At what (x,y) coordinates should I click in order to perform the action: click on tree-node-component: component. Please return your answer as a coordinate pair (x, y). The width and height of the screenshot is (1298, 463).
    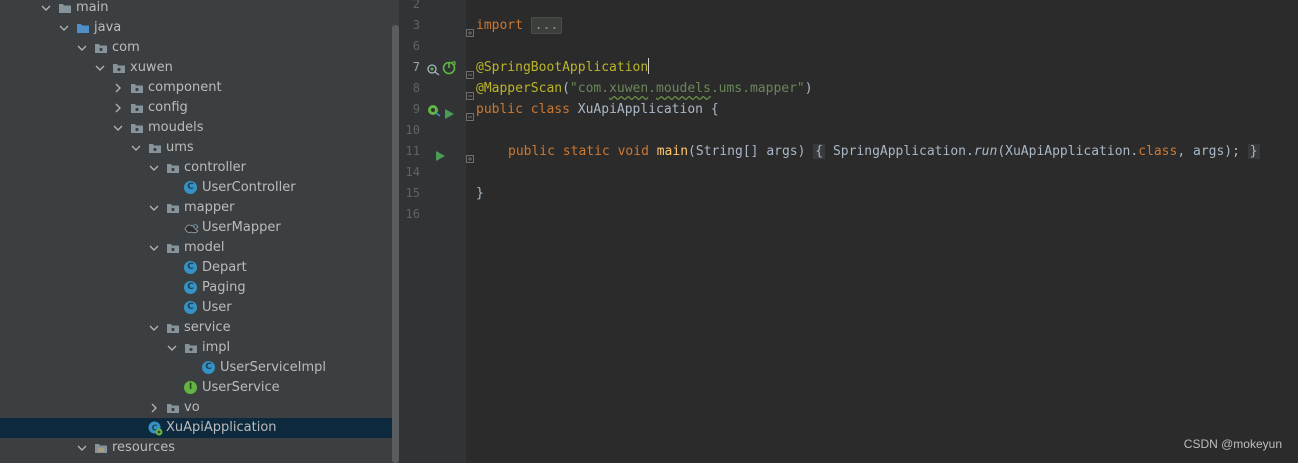
    Looking at the image, I should click on (196, 88).